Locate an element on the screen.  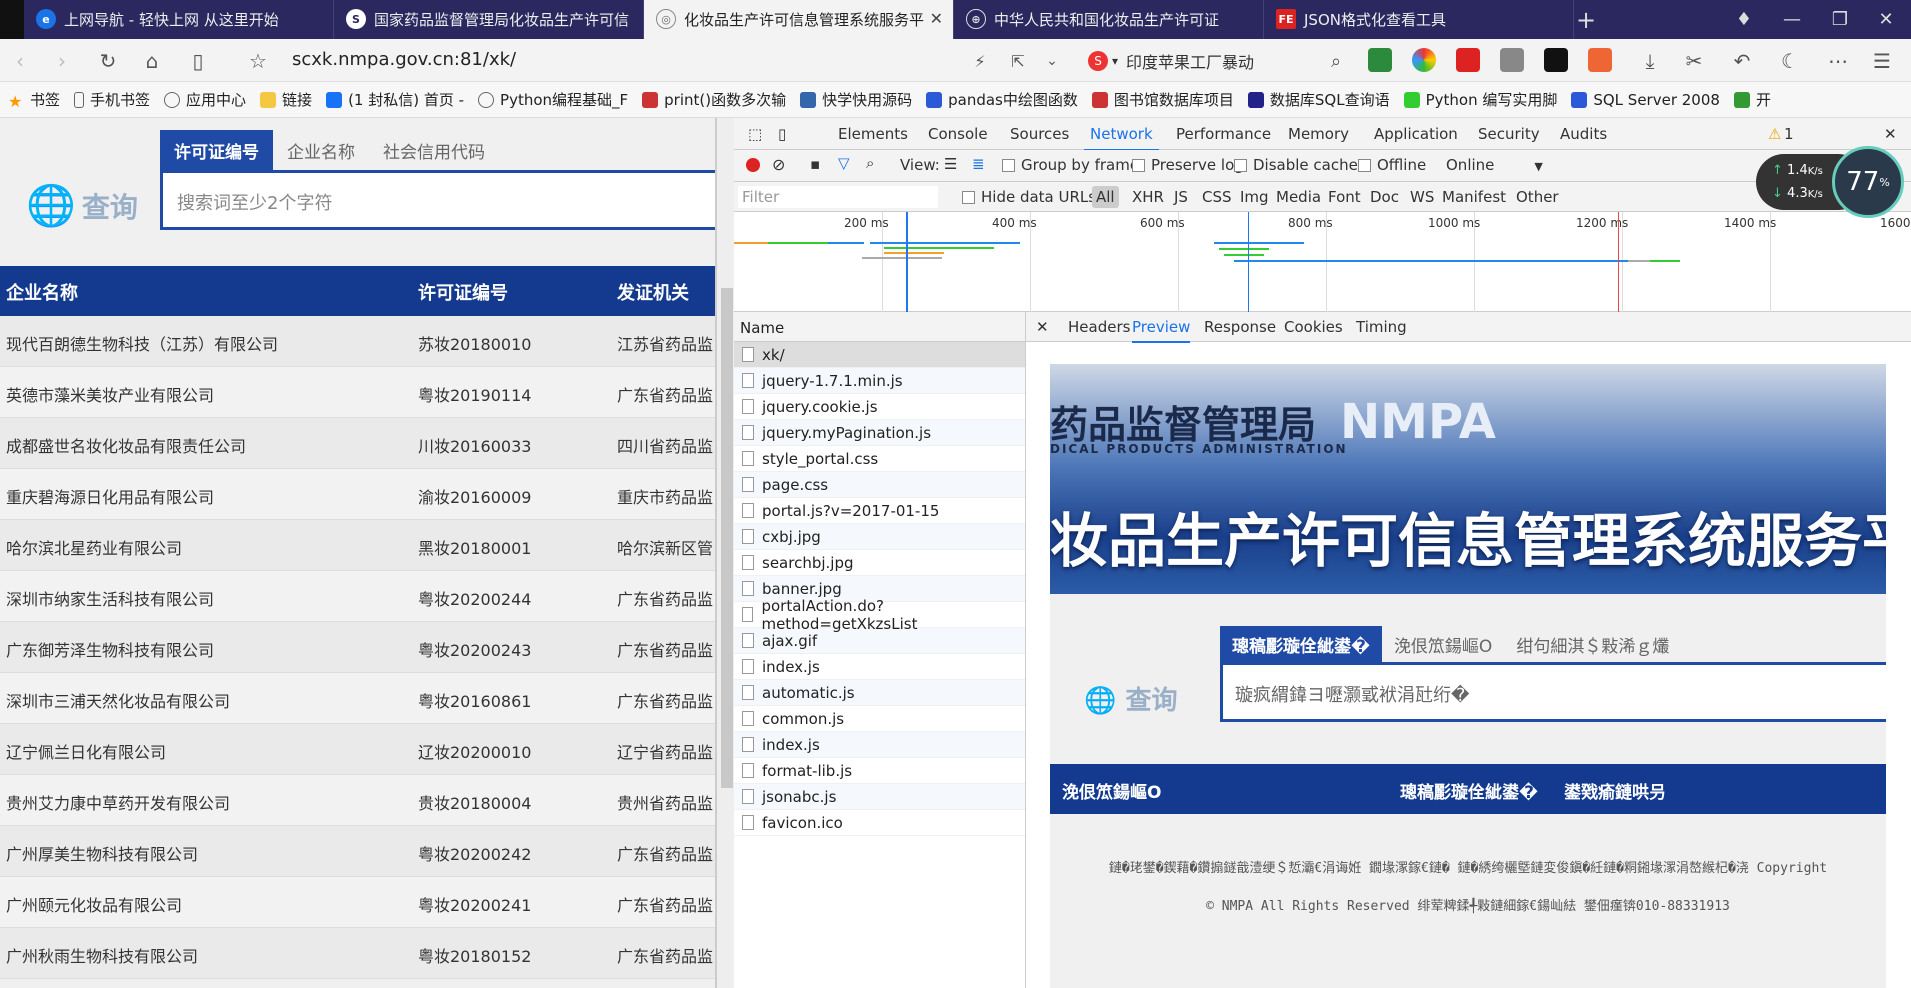
tab-response: Response is located at coordinates (1240, 327).